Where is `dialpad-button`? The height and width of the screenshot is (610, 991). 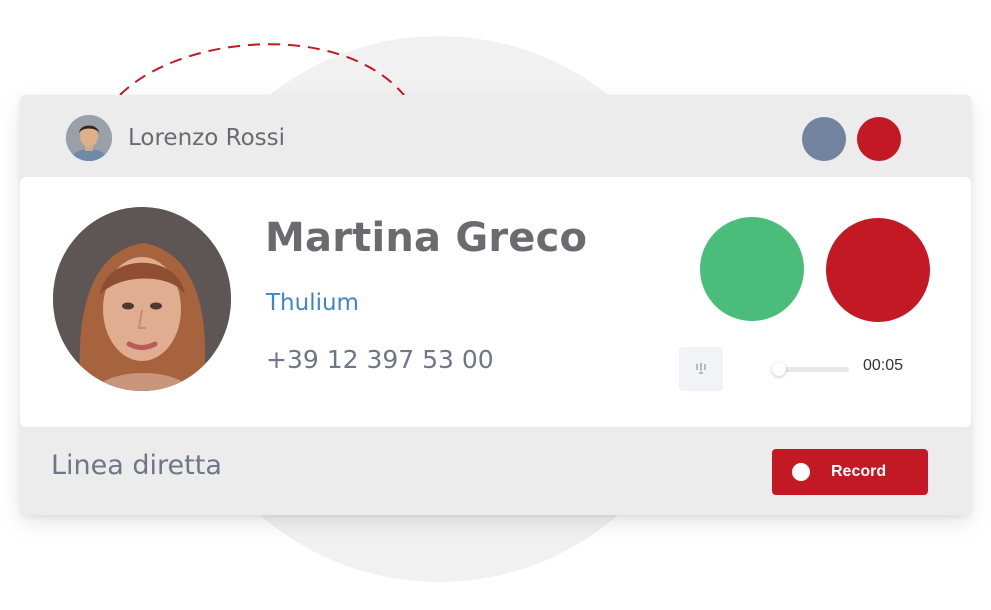
dialpad-button is located at coordinates (701, 369).